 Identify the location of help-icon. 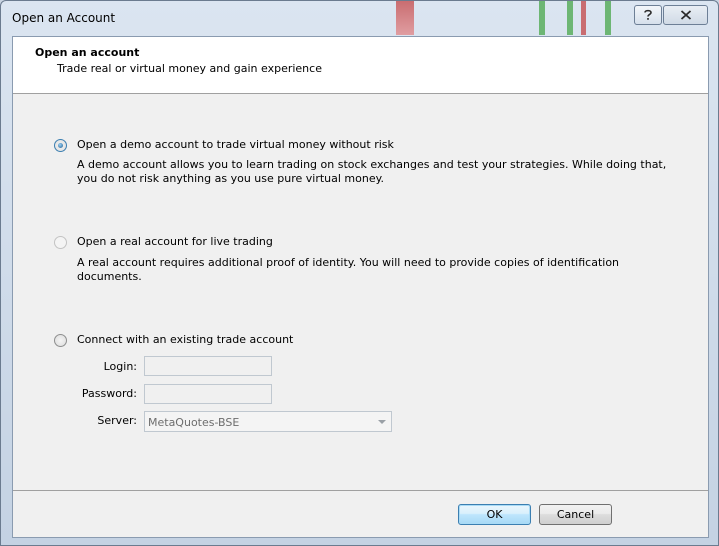
(648, 14).